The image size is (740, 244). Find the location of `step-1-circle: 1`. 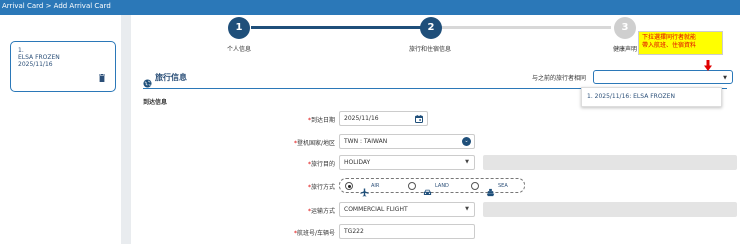

step-1-circle: 1 is located at coordinates (239, 28).